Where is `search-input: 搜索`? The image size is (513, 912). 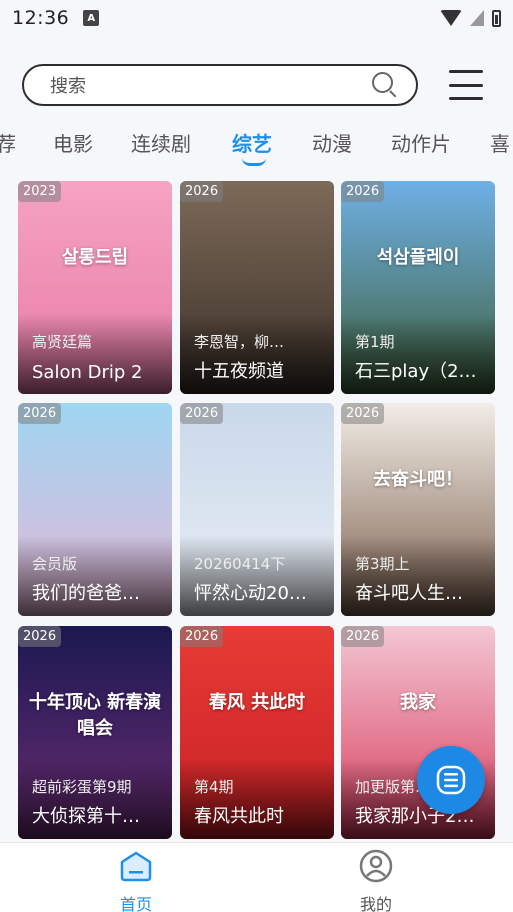
search-input: 搜索 is located at coordinates (211, 85).